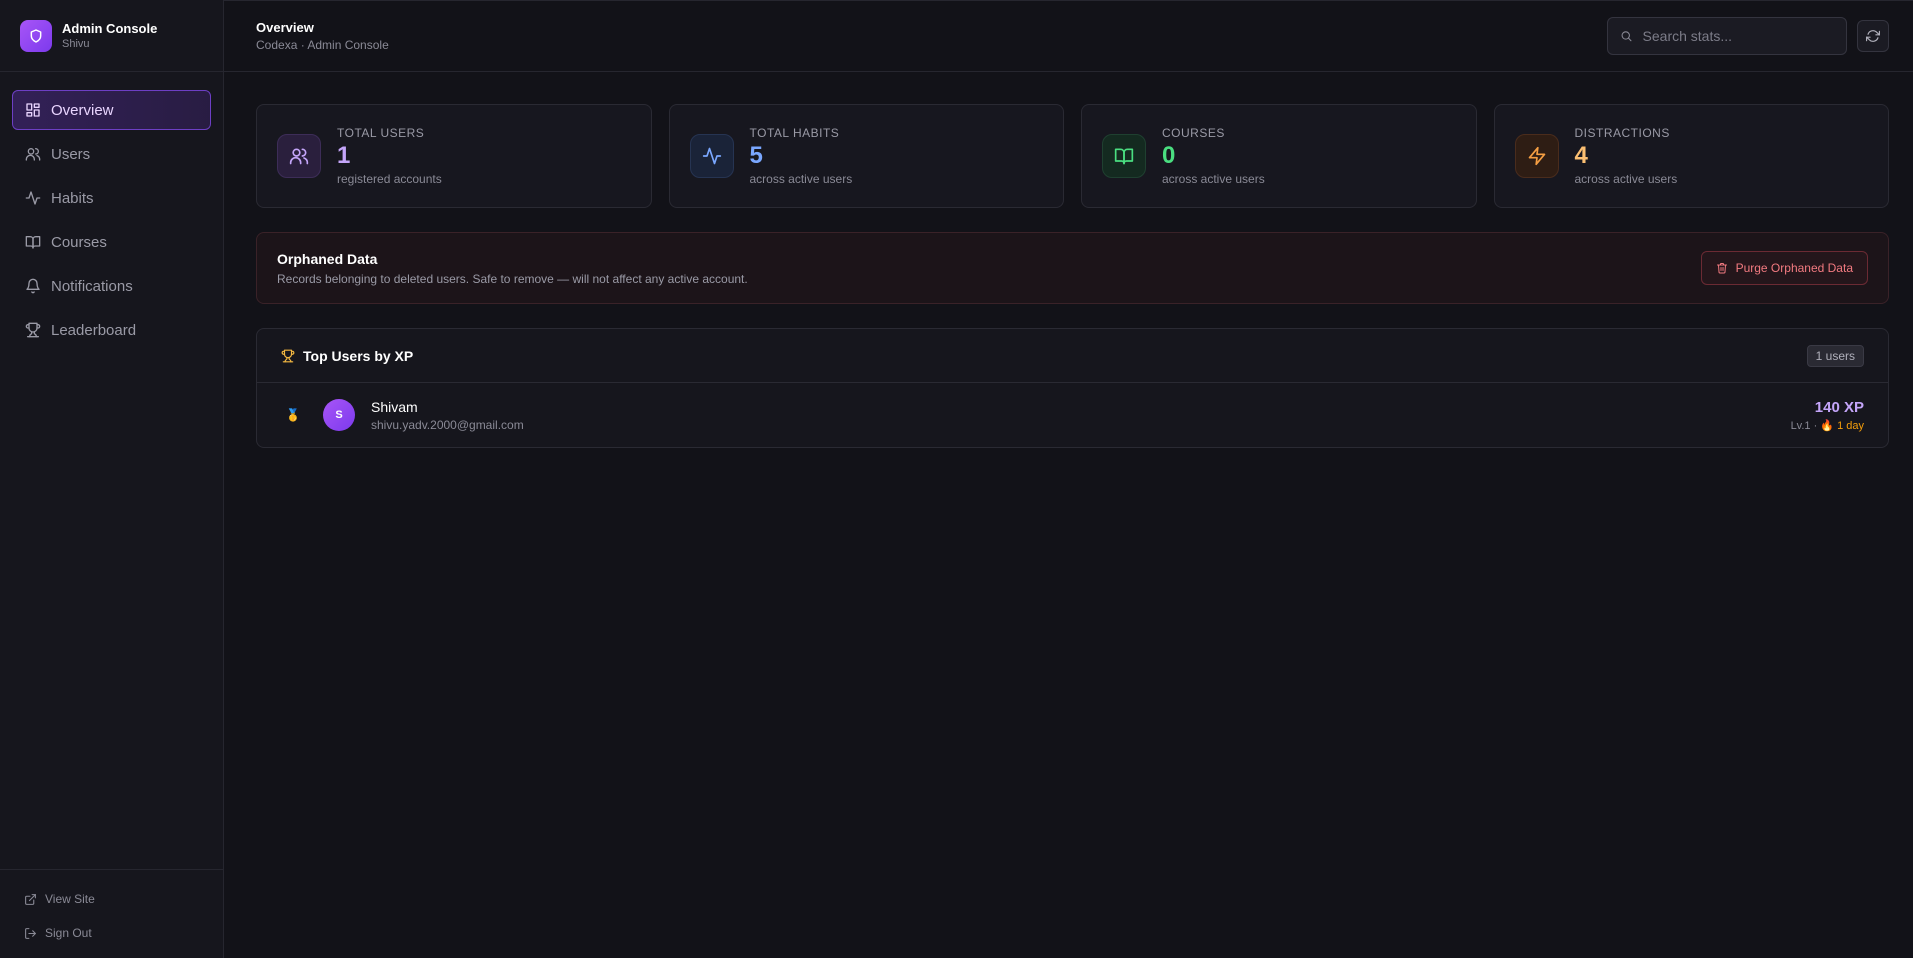 The width and height of the screenshot is (1913, 958). Describe the element at coordinates (794, 133) in the screenshot. I see `stat-label: TOTAL HABITS` at that location.